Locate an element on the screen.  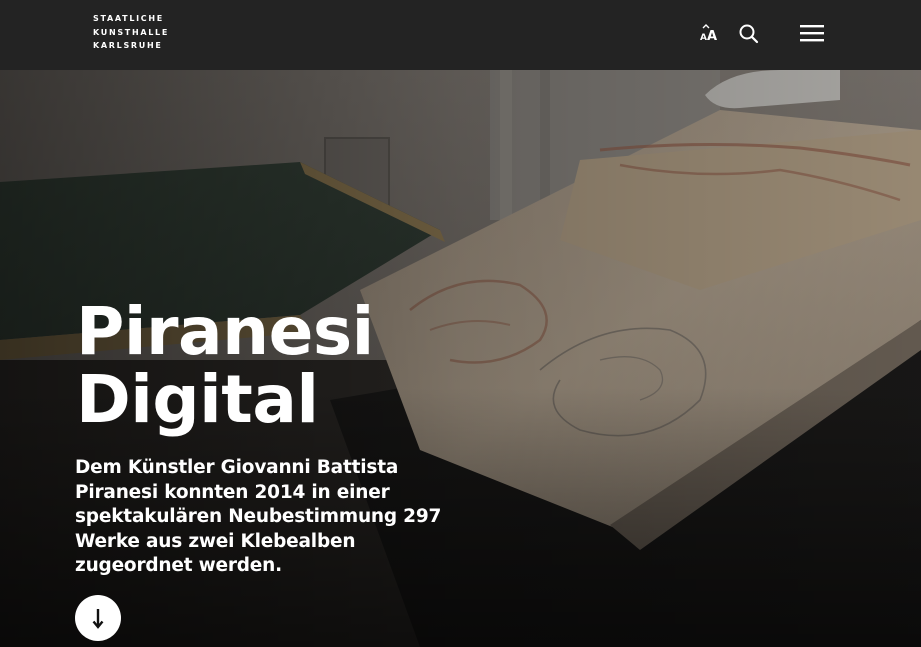
hamburger-menu-icon is located at coordinates (812, 35).